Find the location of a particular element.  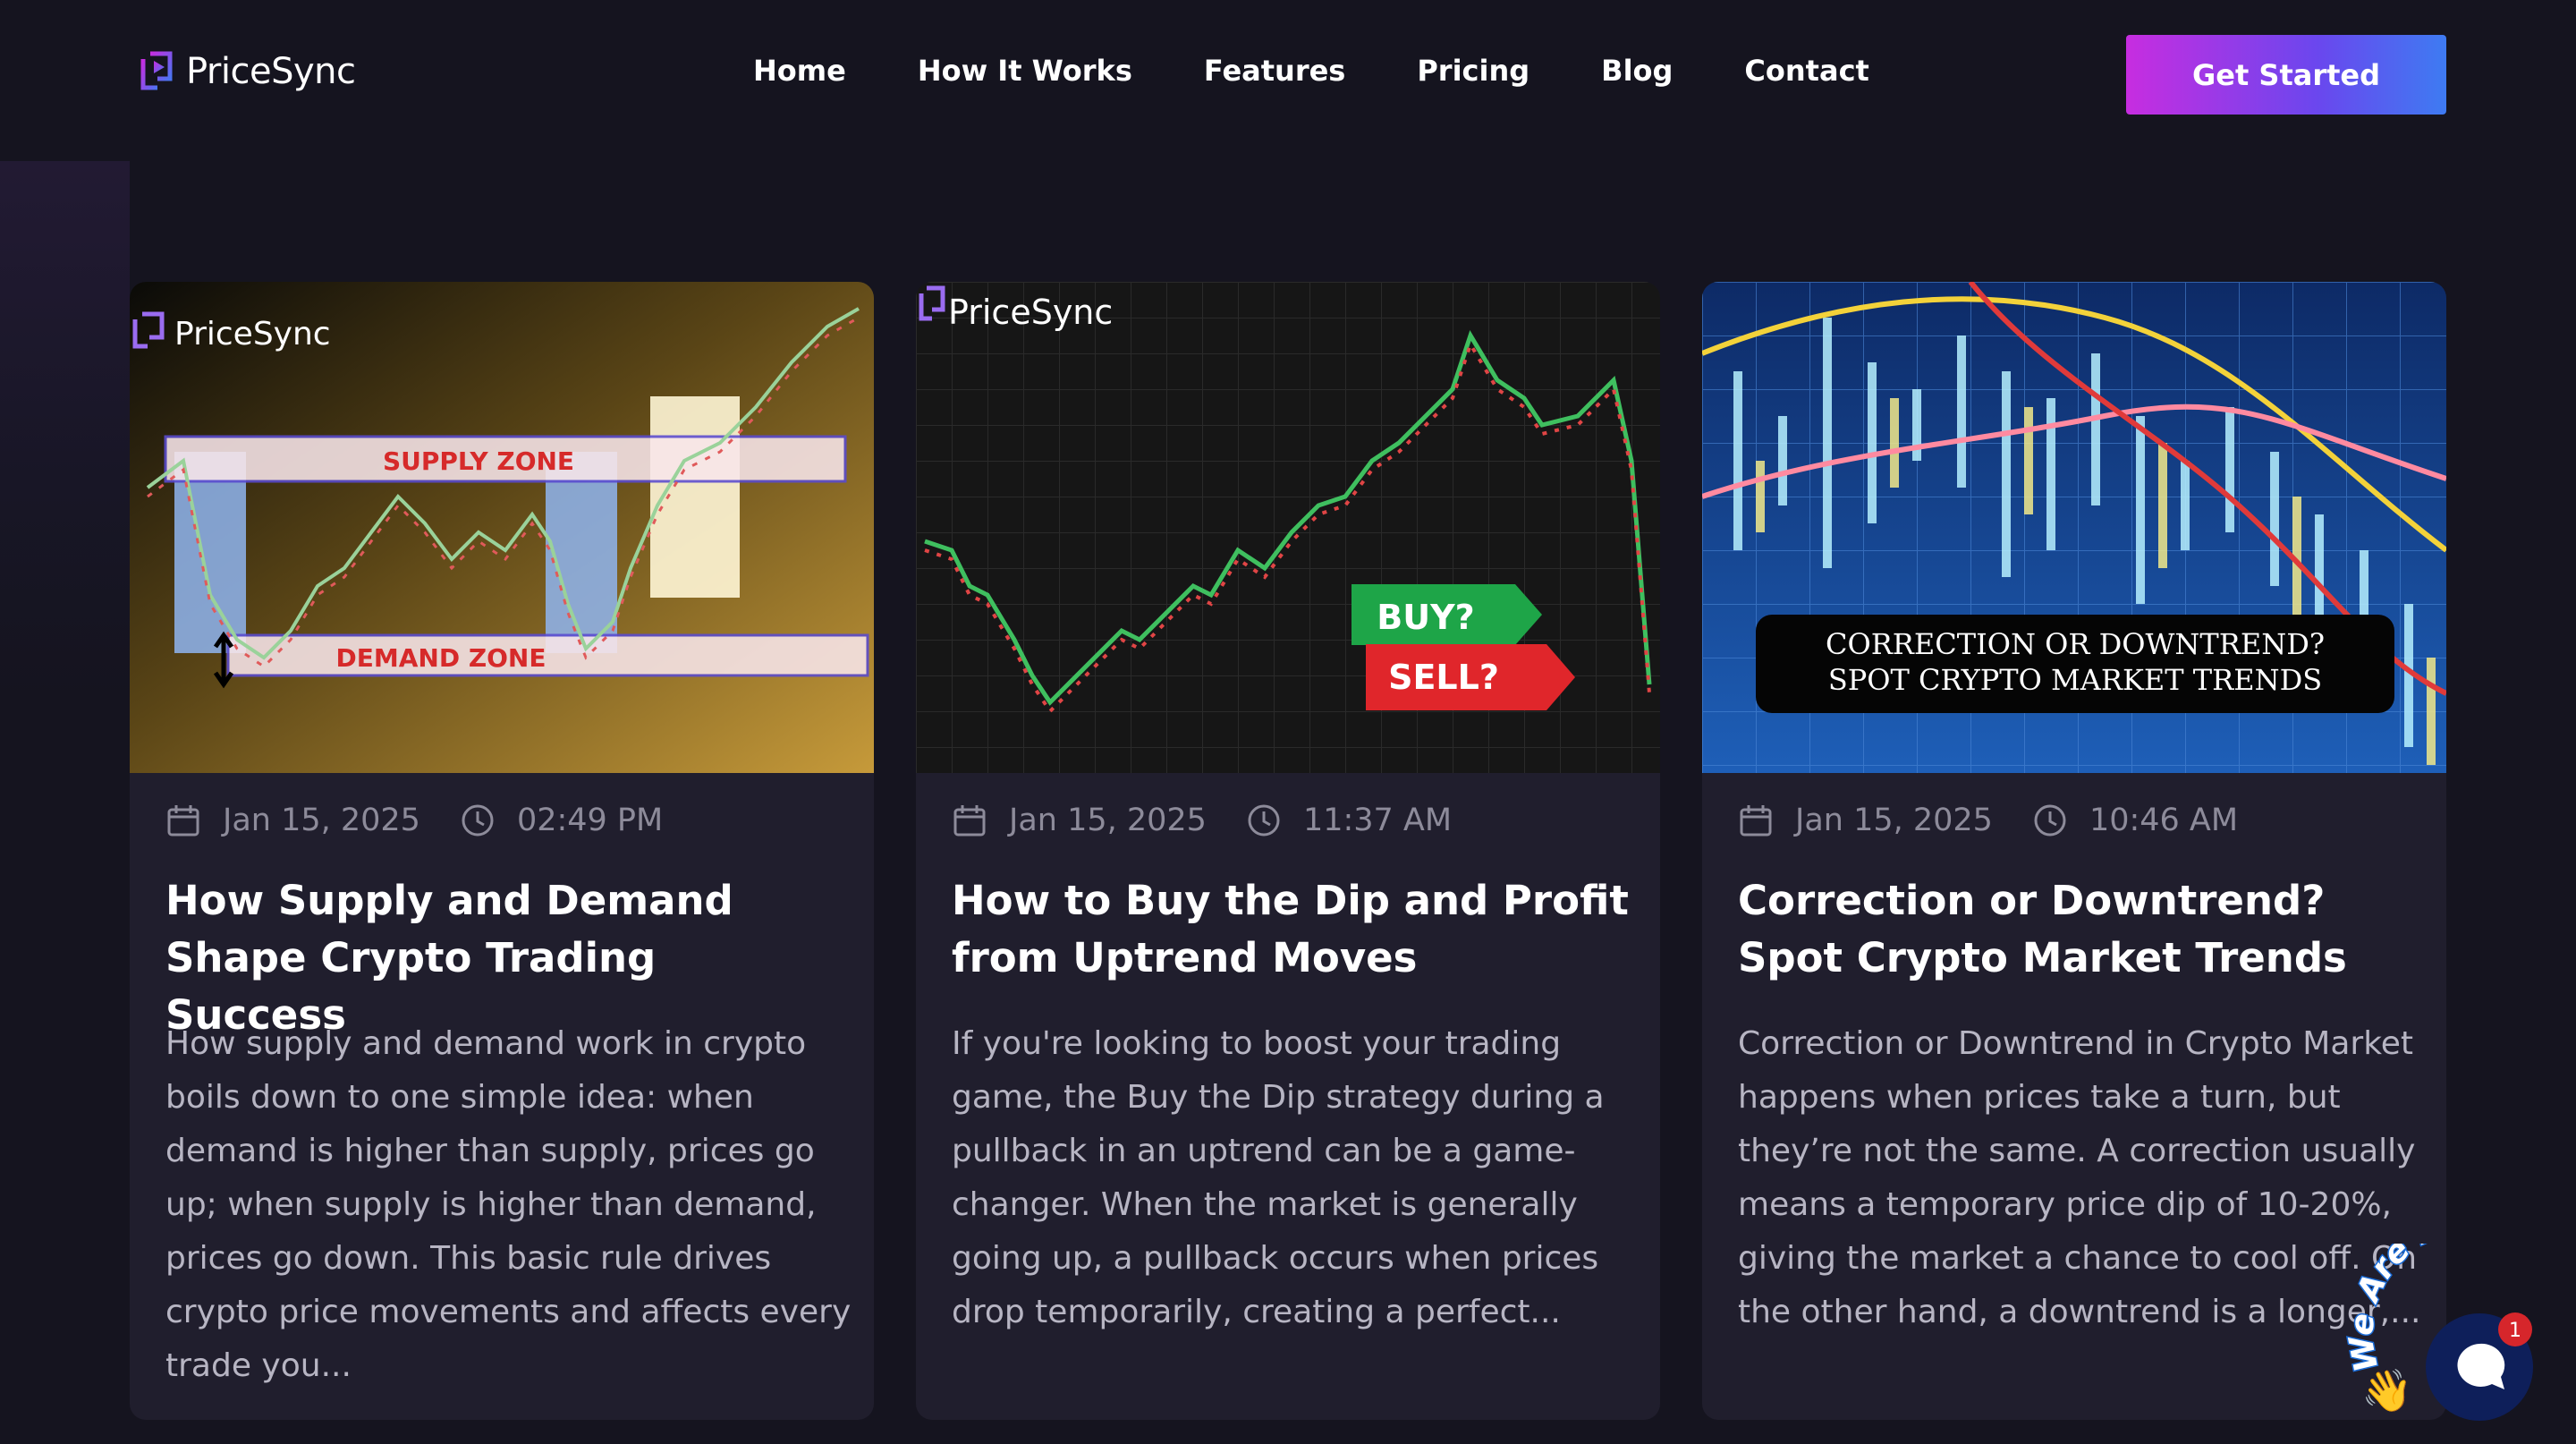

post-time: 11:37 AM is located at coordinates (1377, 821).